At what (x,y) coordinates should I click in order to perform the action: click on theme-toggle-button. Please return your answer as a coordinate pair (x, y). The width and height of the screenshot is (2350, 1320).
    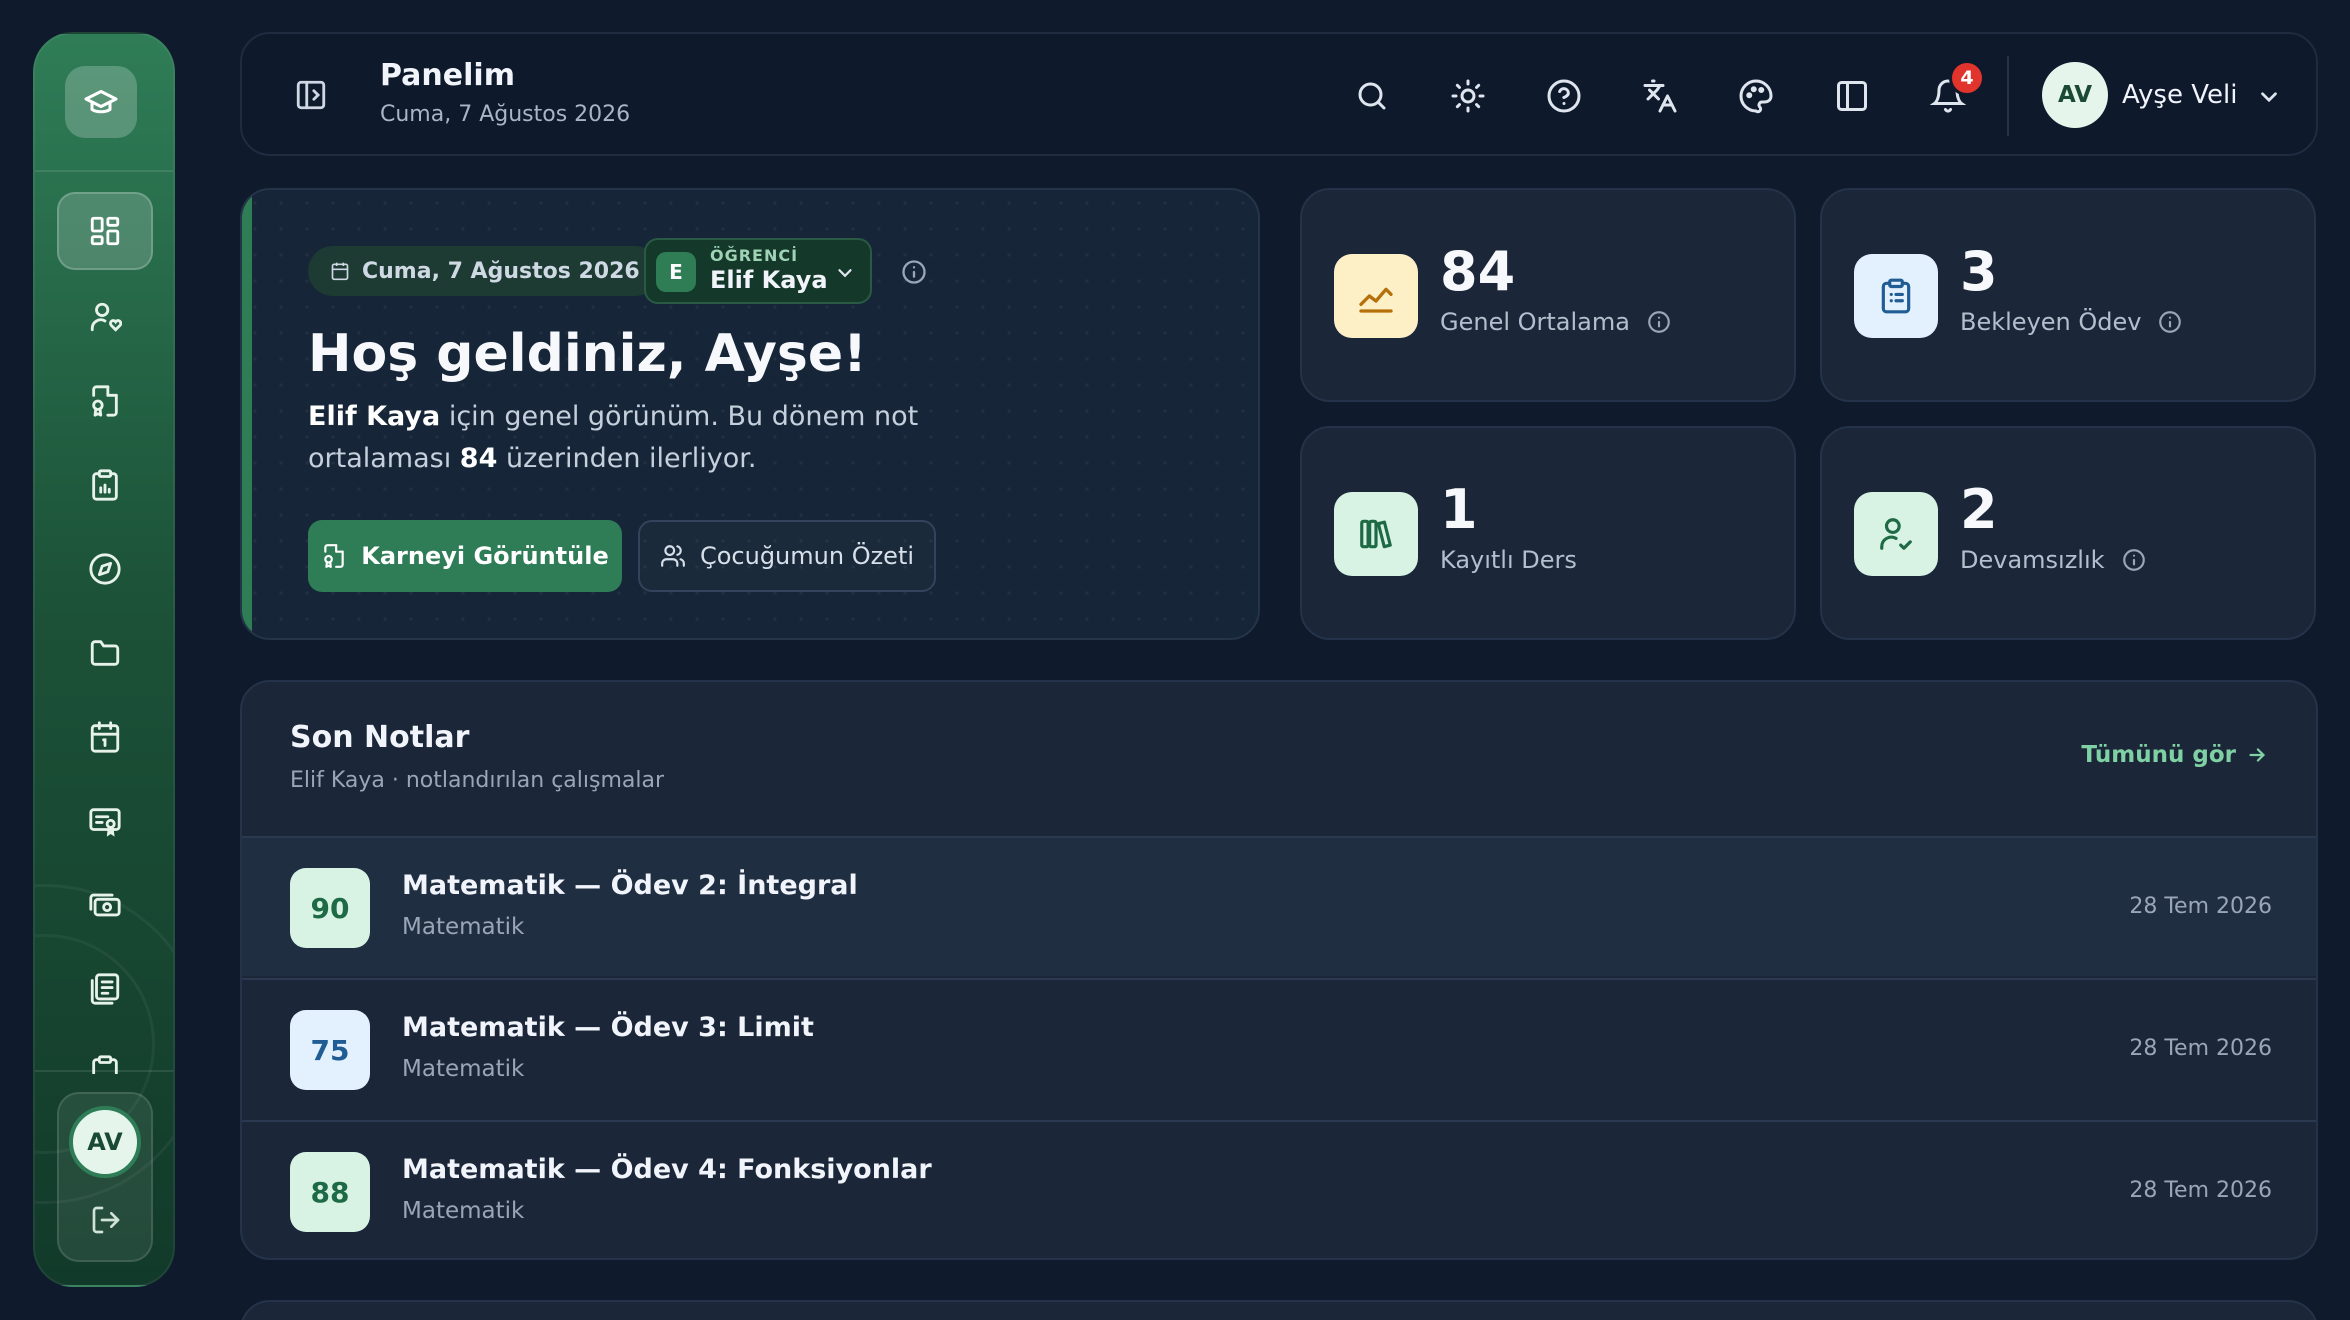
    Looking at the image, I should click on (1468, 96).